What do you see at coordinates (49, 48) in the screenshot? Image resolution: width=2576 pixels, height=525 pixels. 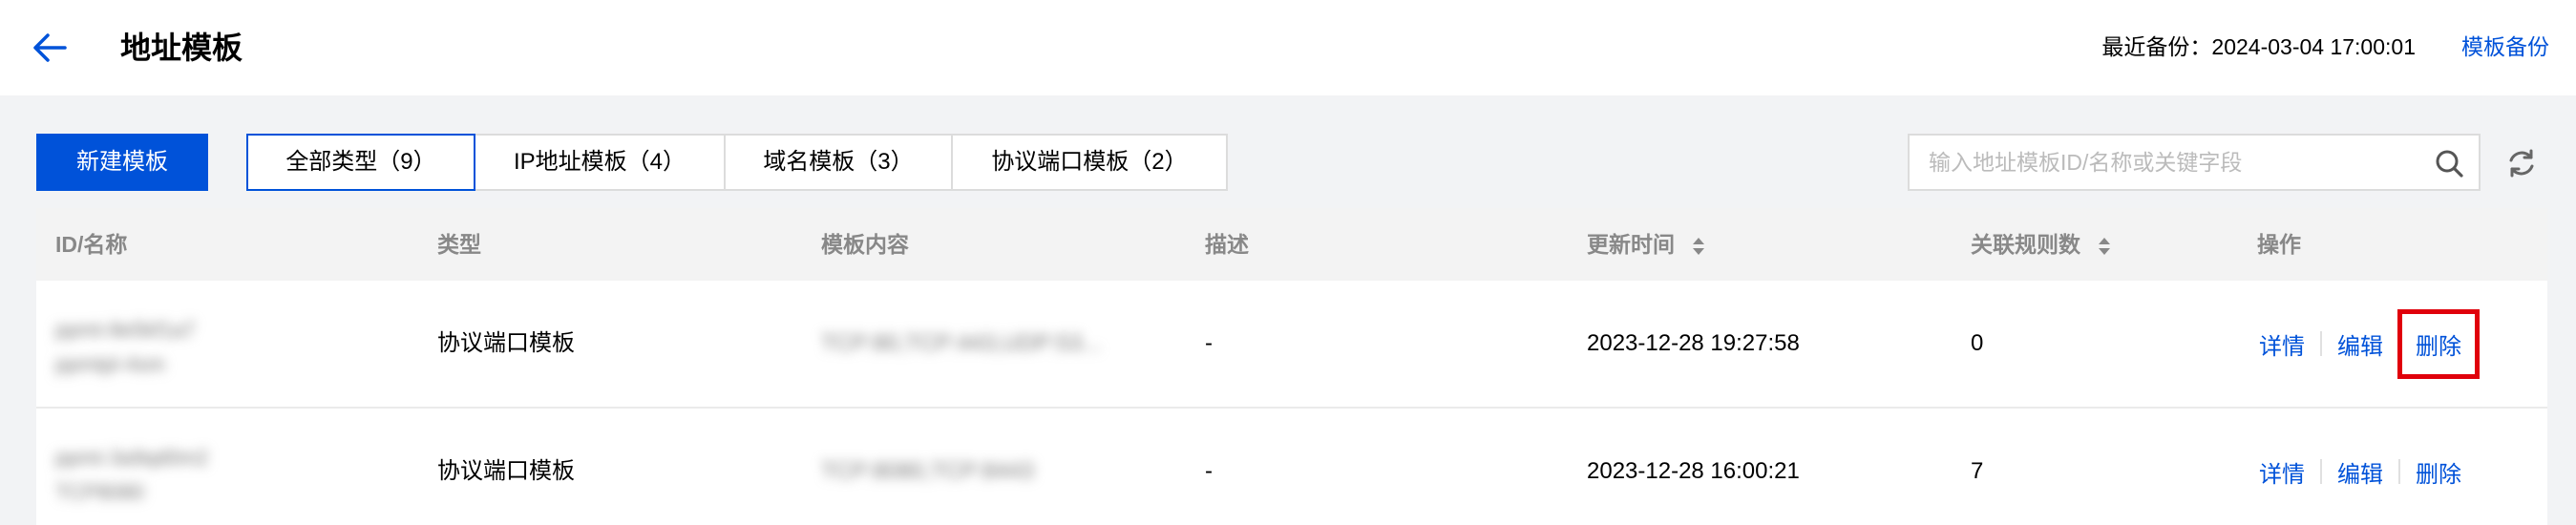 I see `arrow-left-icon` at bounding box center [49, 48].